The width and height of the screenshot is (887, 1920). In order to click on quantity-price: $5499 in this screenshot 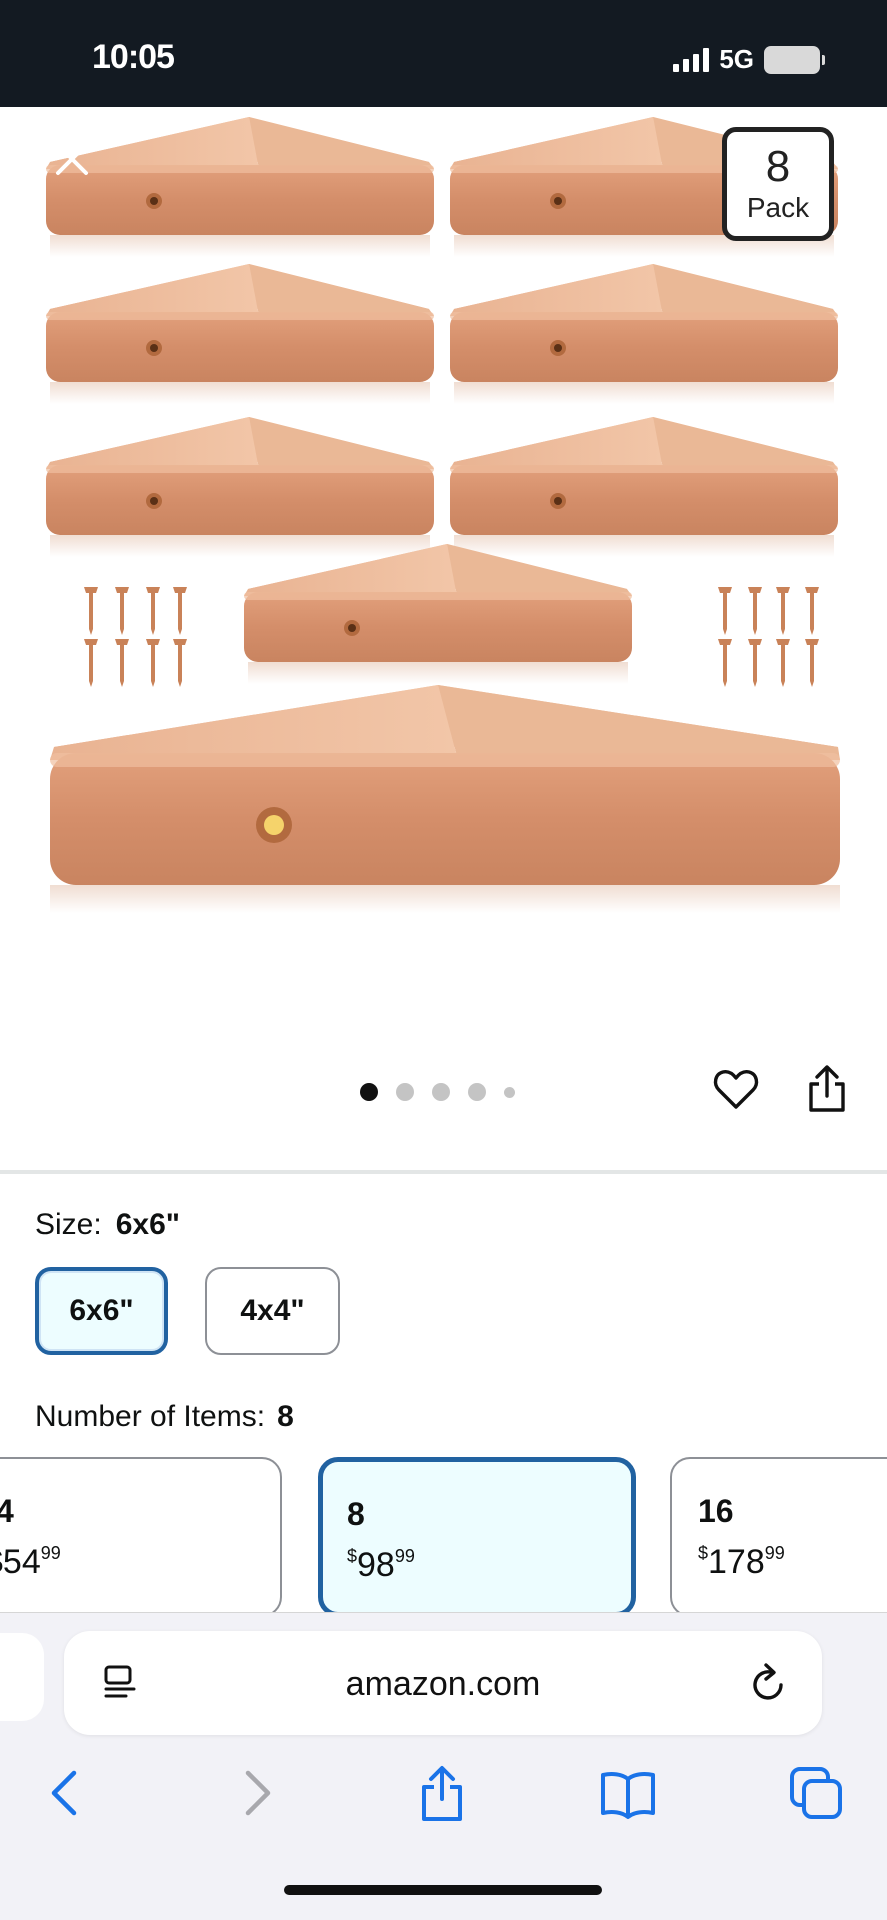, I will do `click(30, 1562)`.